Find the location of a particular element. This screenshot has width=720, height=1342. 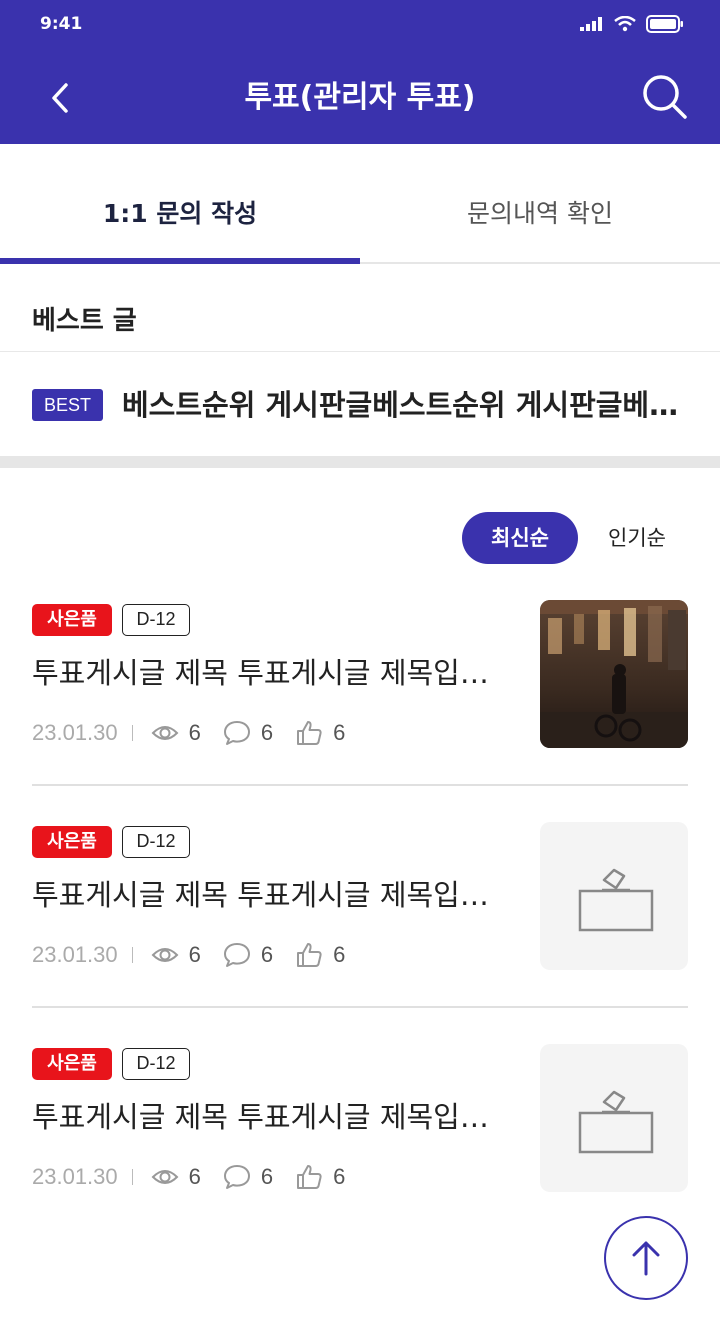

best-post-item: BEST 베스트순위 게시판글베스트순위 게시판글베스트순위 게시판글 is located at coordinates (360, 404).